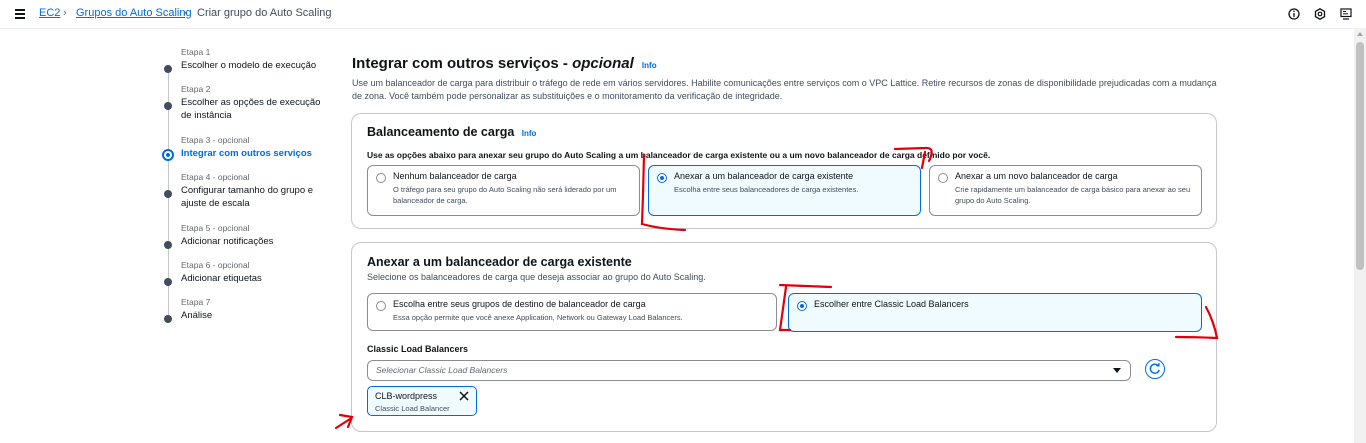 The height and width of the screenshot is (443, 1366). I want to click on token-name: CLB-wordpress, so click(406, 396).